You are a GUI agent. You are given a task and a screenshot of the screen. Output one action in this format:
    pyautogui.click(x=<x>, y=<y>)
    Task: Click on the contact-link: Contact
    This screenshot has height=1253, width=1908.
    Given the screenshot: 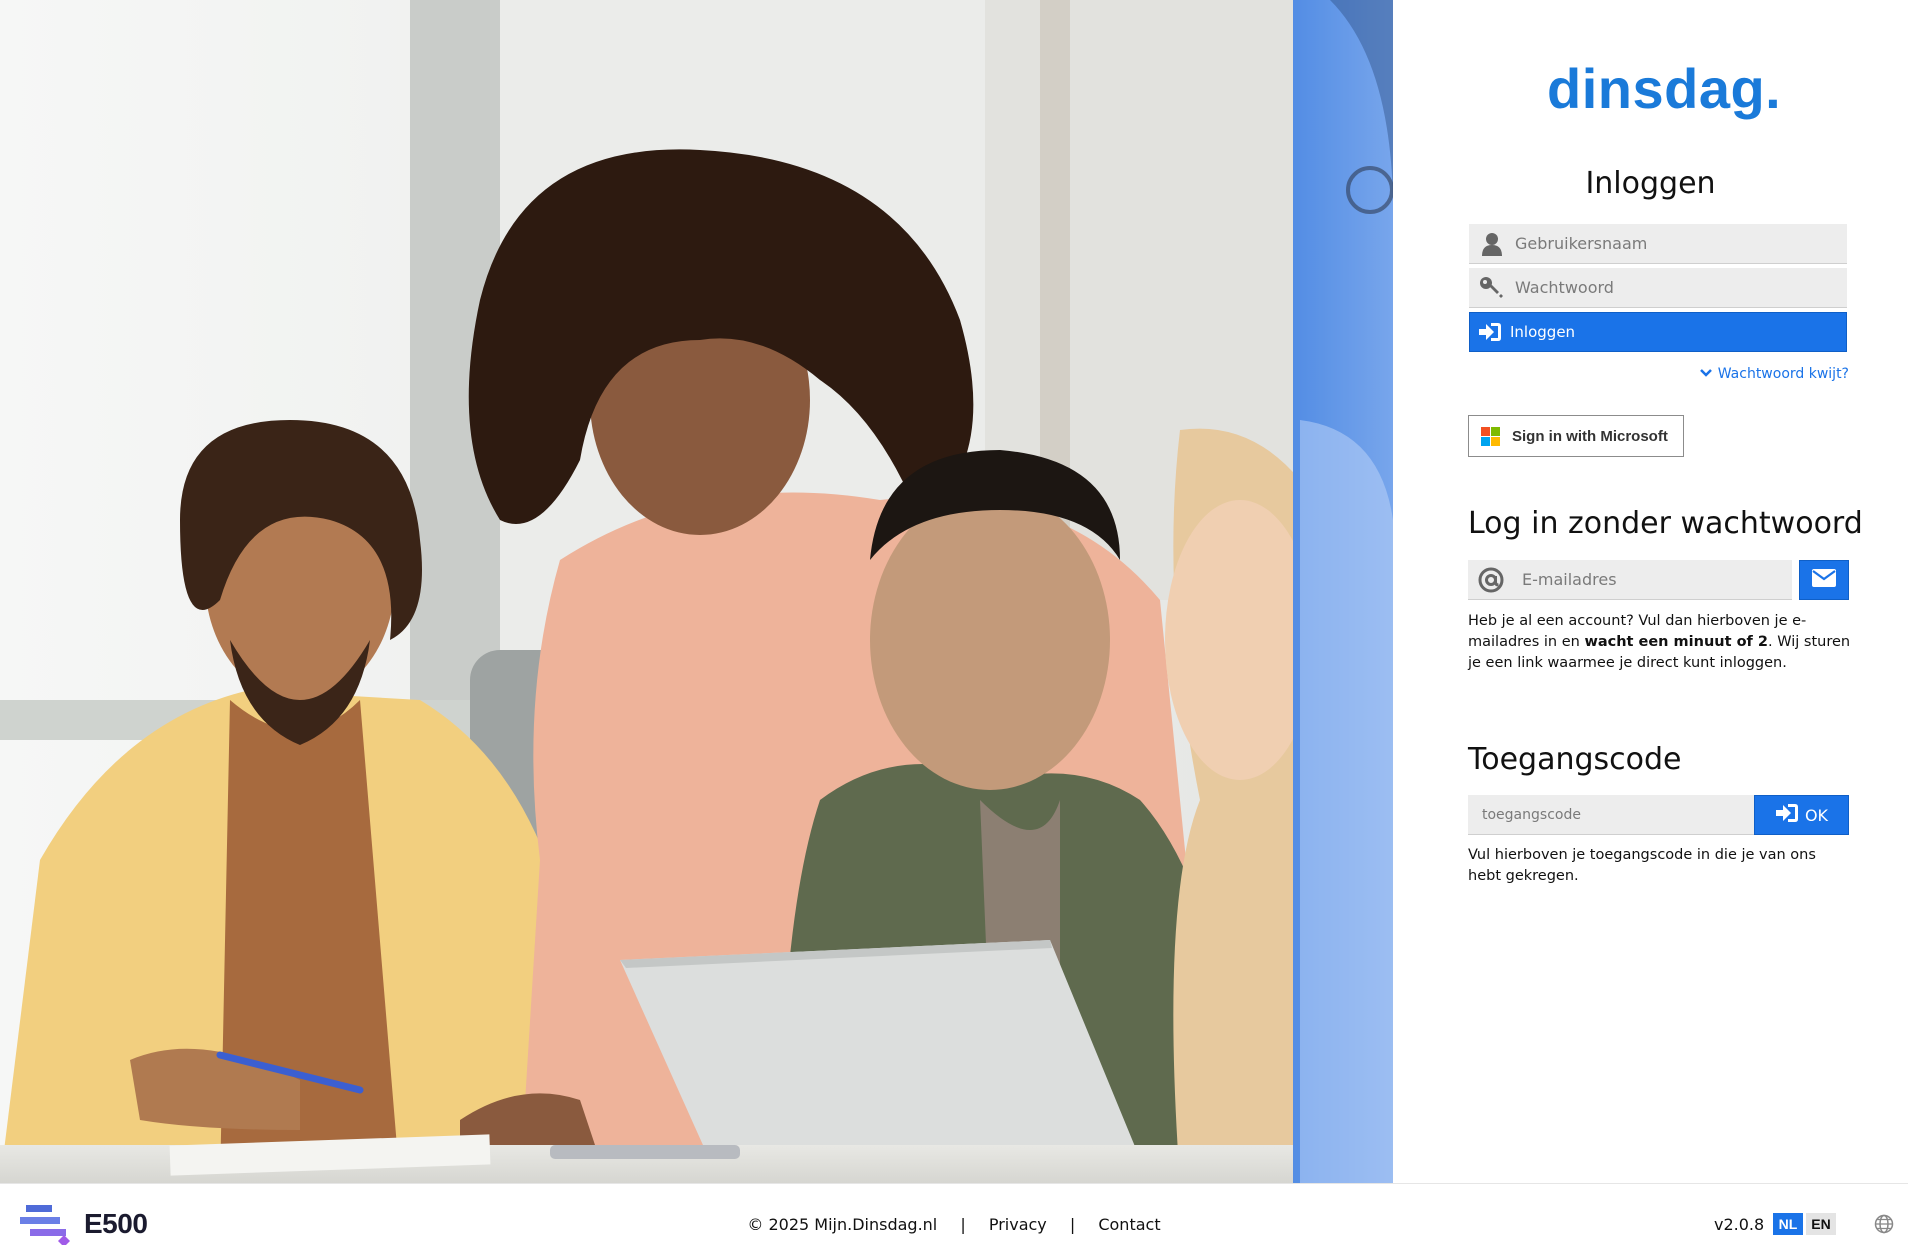 What is the action you would take?
    pyautogui.click(x=1129, y=1224)
    